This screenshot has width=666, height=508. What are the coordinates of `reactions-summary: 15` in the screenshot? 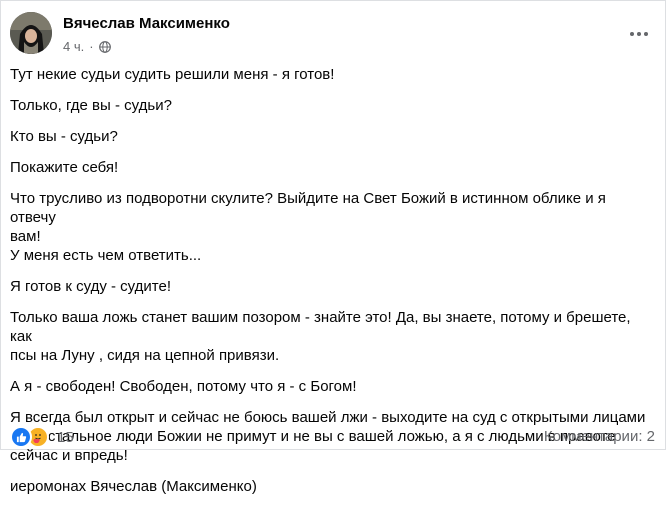 It's located at (42, 437).